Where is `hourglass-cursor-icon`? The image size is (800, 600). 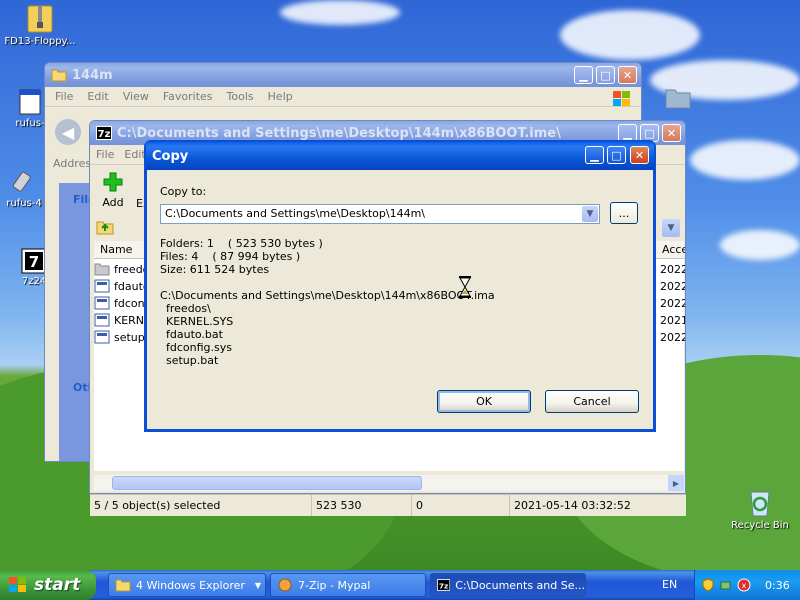 hourglass-cursor-icon is located at coordinates (465, 287).